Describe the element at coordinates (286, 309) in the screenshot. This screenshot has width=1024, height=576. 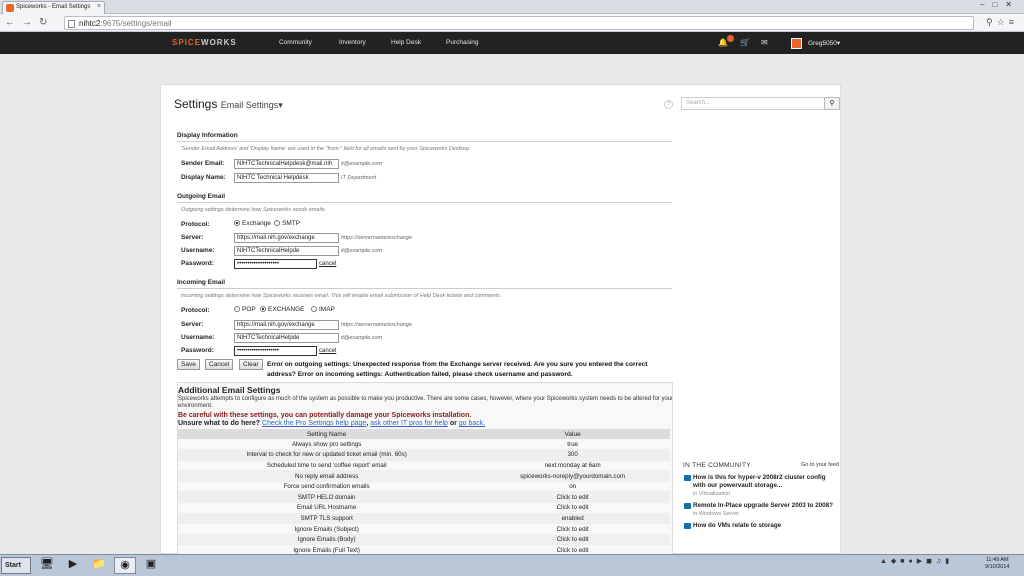
I see `radio-label: EXCHANGE` at that location.